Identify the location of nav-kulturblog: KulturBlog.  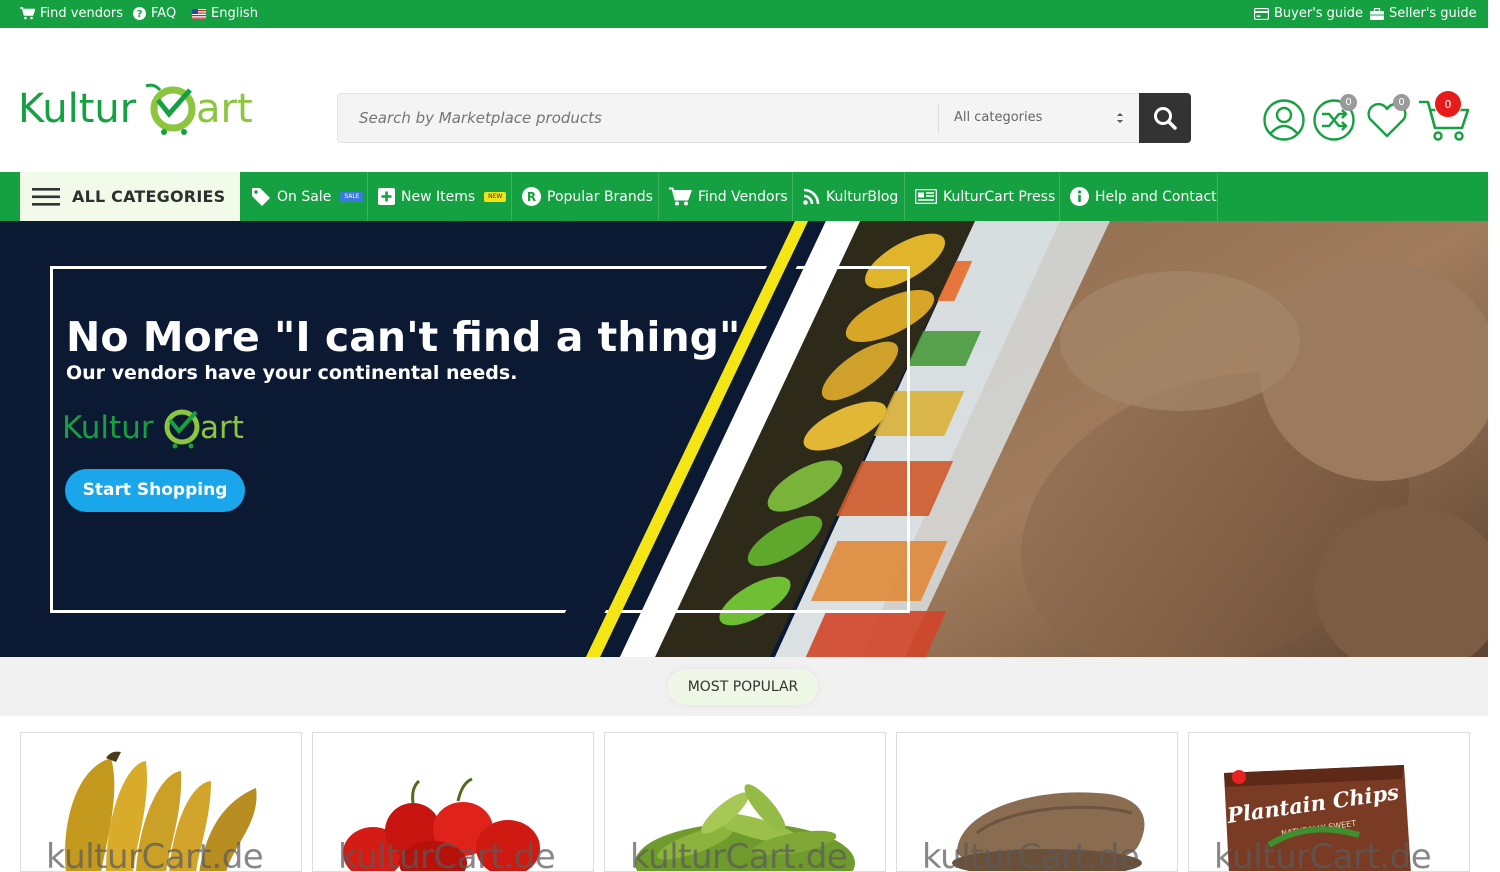
(849, 196).